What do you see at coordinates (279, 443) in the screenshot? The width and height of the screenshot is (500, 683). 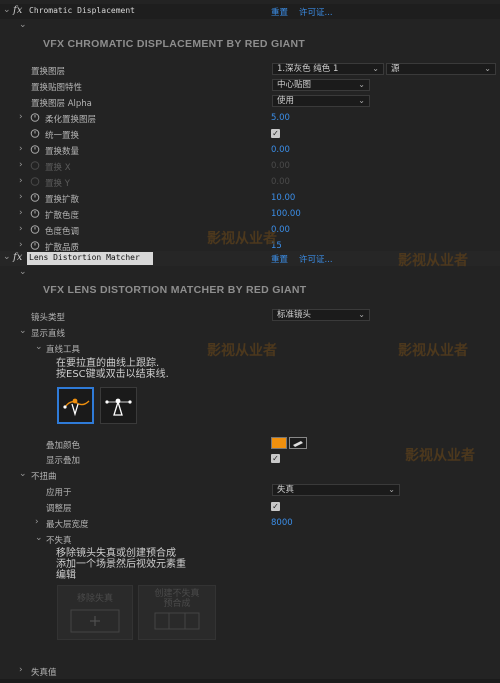 I see `overlay-color-swatch` at bounding box center [279, 443].